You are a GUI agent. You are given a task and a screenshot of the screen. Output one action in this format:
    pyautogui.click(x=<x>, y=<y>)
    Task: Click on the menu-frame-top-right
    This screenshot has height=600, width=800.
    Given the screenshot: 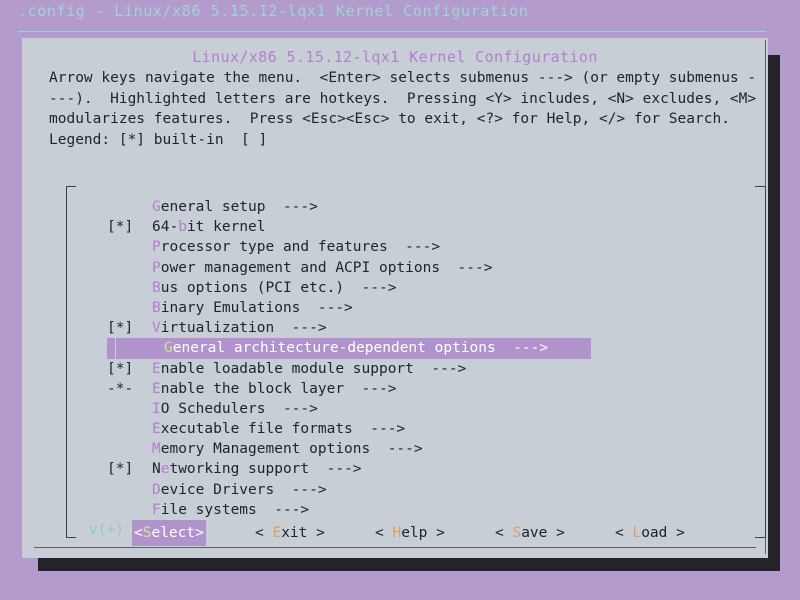 What is the action you would take?
    pyautogui.click(x=760, y=186)
    